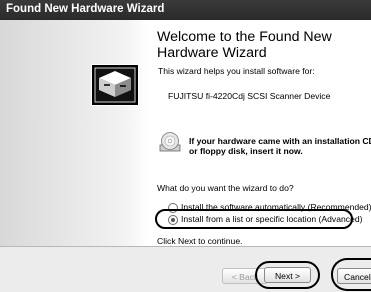 This screenshot has height=292, width=371. Describe the element at coordinates (254, 219) in the screenshot. I see `highlight-oval-option` at that location.